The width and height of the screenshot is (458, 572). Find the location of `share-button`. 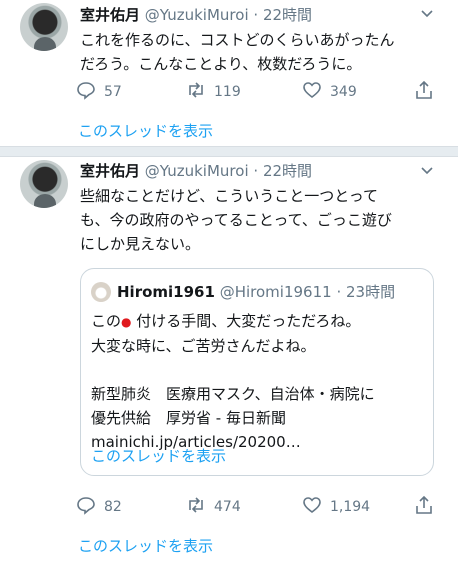

share-button is located at coordinates (424, 507).